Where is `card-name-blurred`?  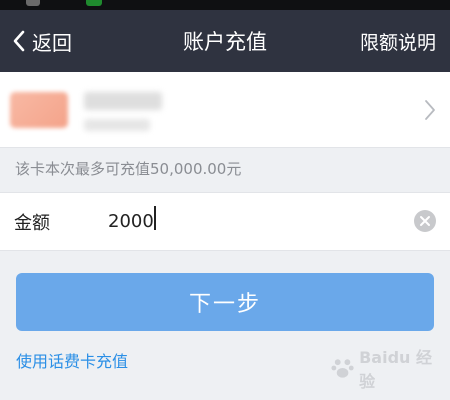 card-name-blurred is located at coordinates (123, 101).